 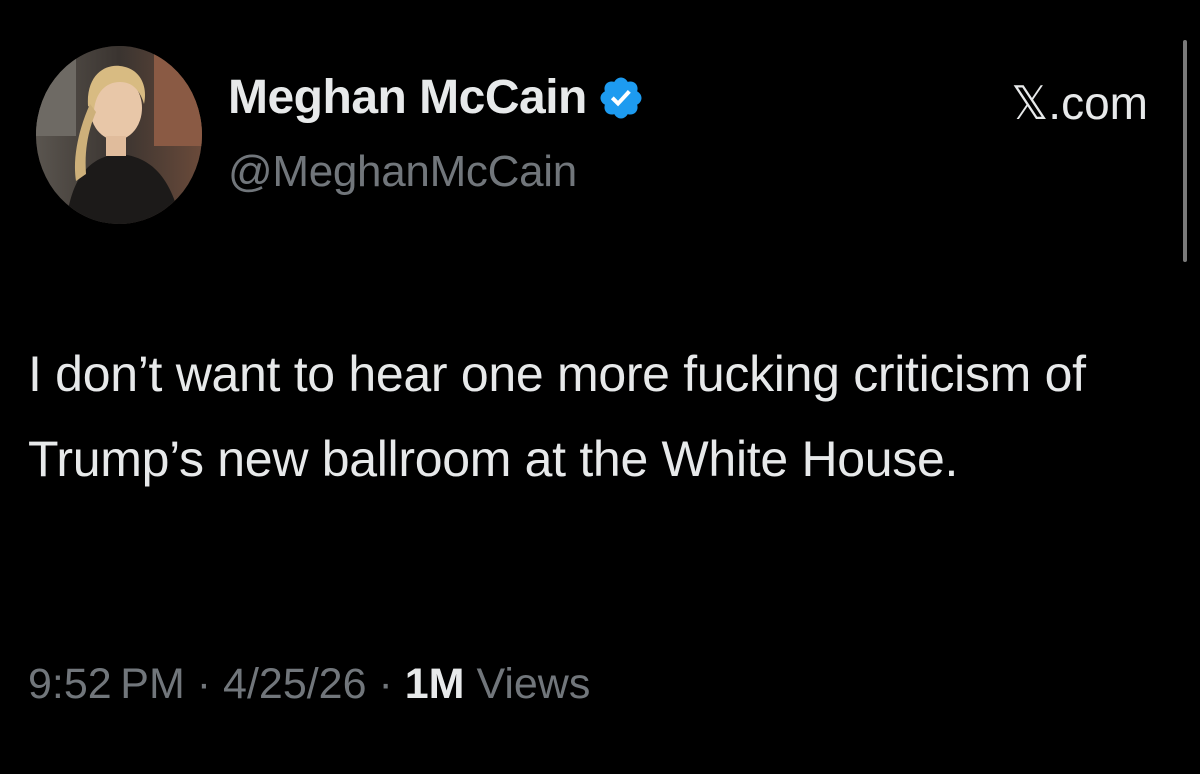 What do you see at coordinates (402, 172) in the screenshot?
I see `author-handle: @MeghanMcCain` at bounding box center [402, 172].